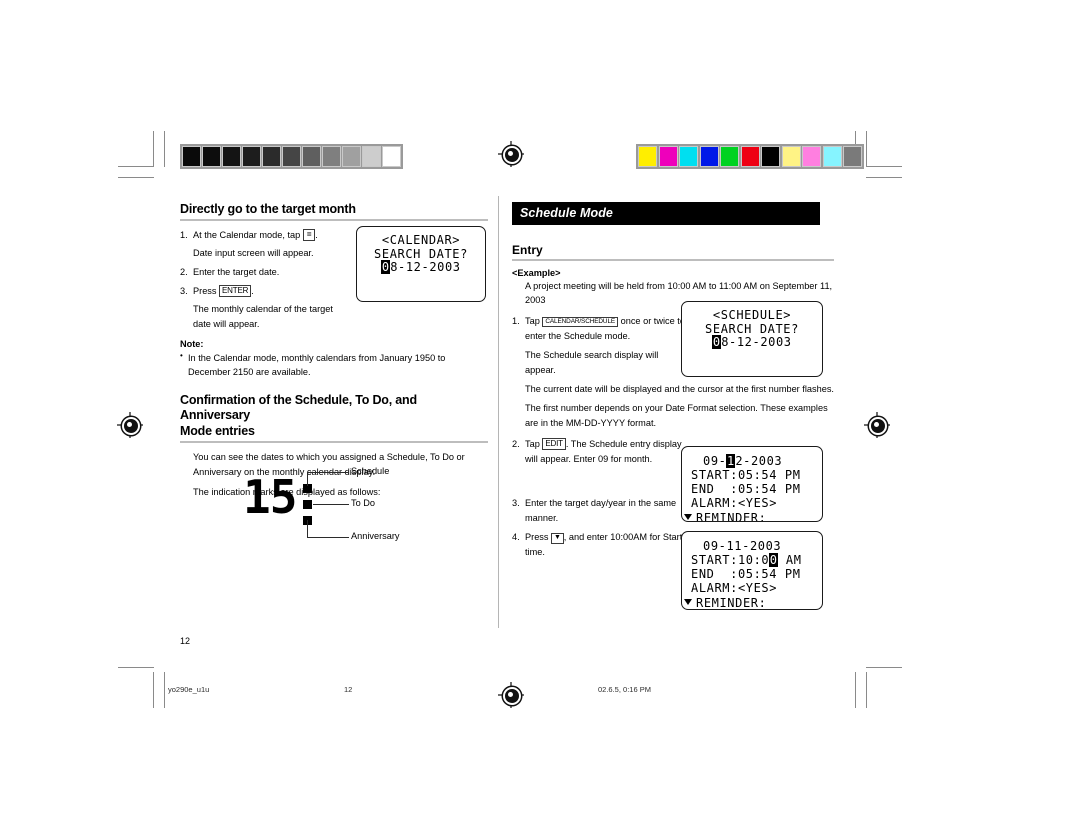  Describe the element at coordinates (307, 479) in the screenshot. I see `leader-line-schedule-v` at that location.